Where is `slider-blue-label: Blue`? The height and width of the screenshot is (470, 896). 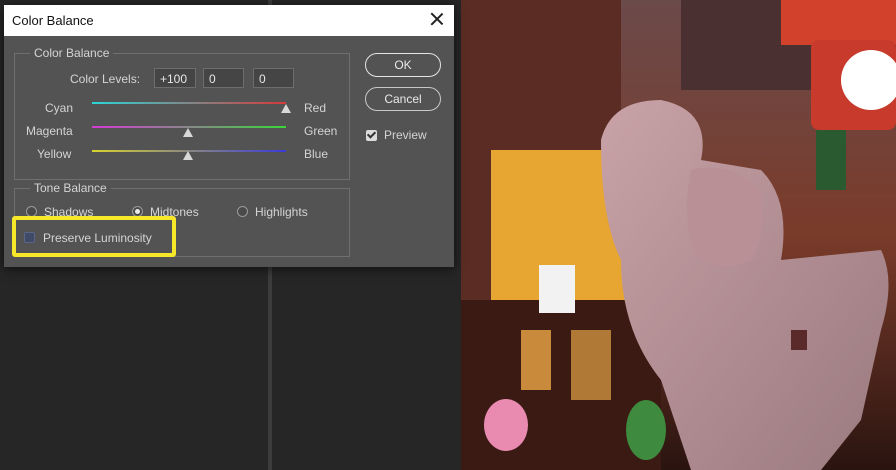
slider-blue-label: Blue is located at coordinates (316, 154).